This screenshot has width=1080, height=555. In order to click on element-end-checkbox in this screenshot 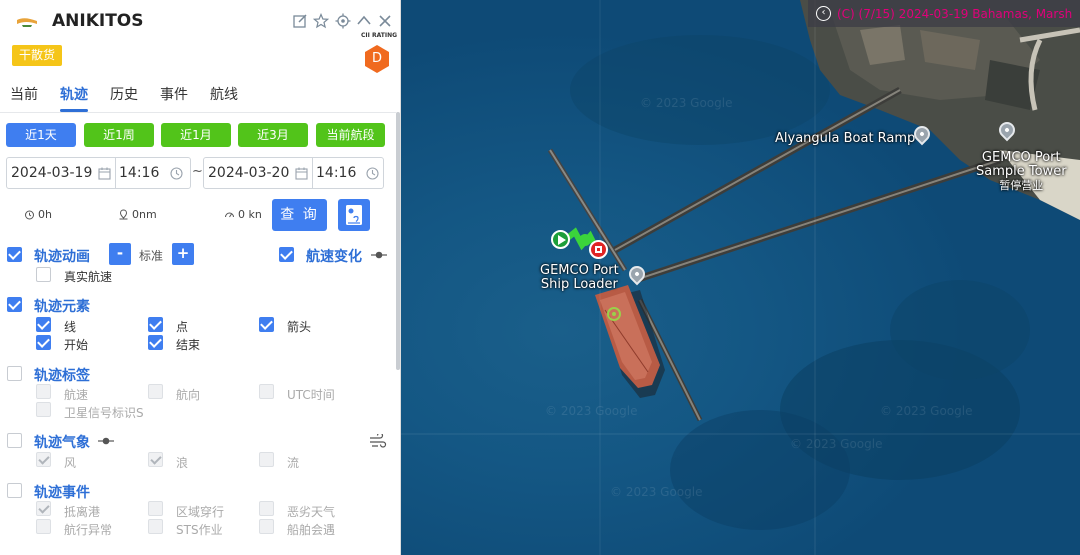, I will do `click(155, 342)`.